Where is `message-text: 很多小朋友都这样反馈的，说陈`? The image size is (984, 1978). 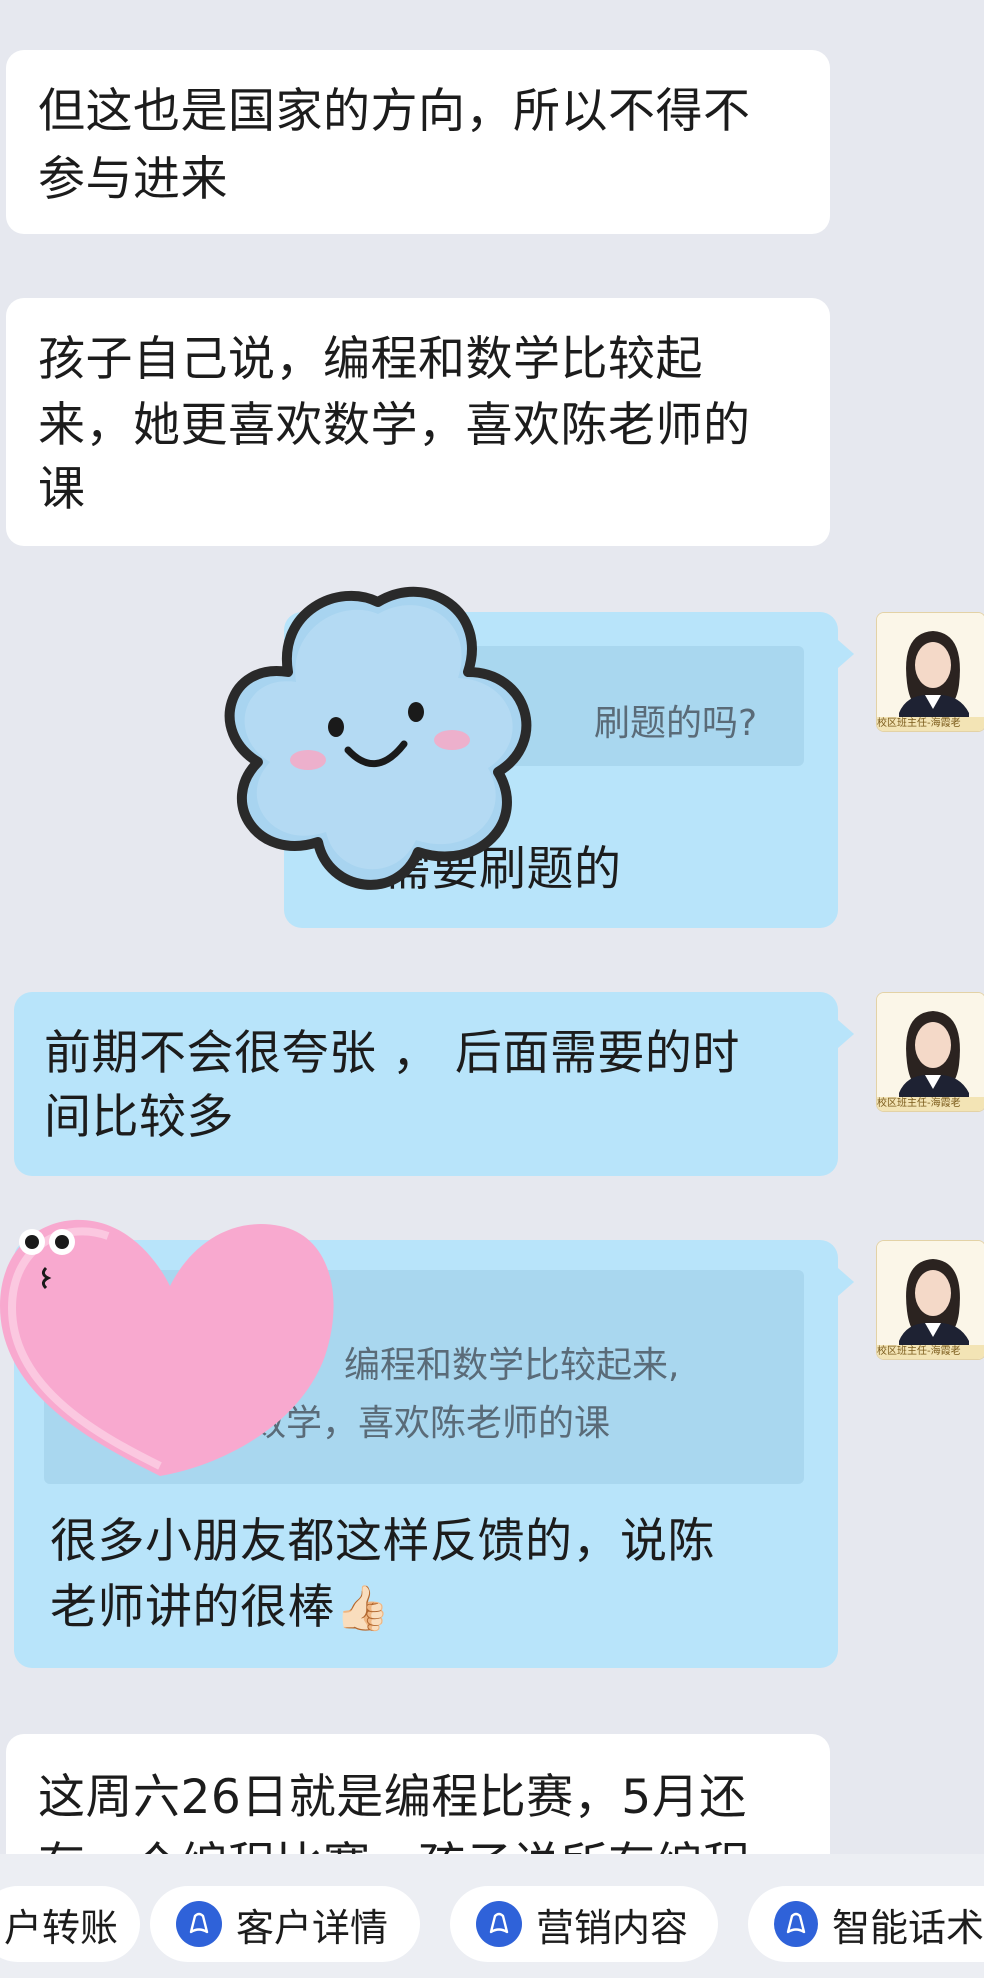 message-text: 很多小朋友都这样反馈的，说陈 is located at coordinates (382, 1541).